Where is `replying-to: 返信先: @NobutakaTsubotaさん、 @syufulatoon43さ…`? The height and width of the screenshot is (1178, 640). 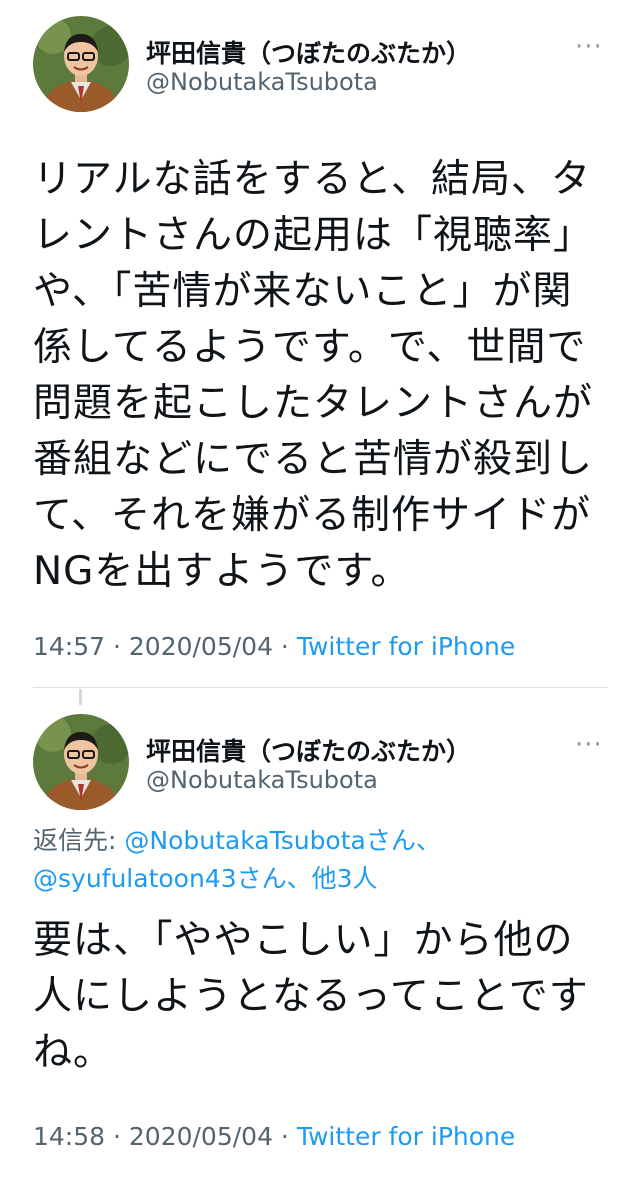 replying-to: 返信先: @NobutakaTsubotaさん、 @syufulatoon43さ… is located at coordinates (237, 860).